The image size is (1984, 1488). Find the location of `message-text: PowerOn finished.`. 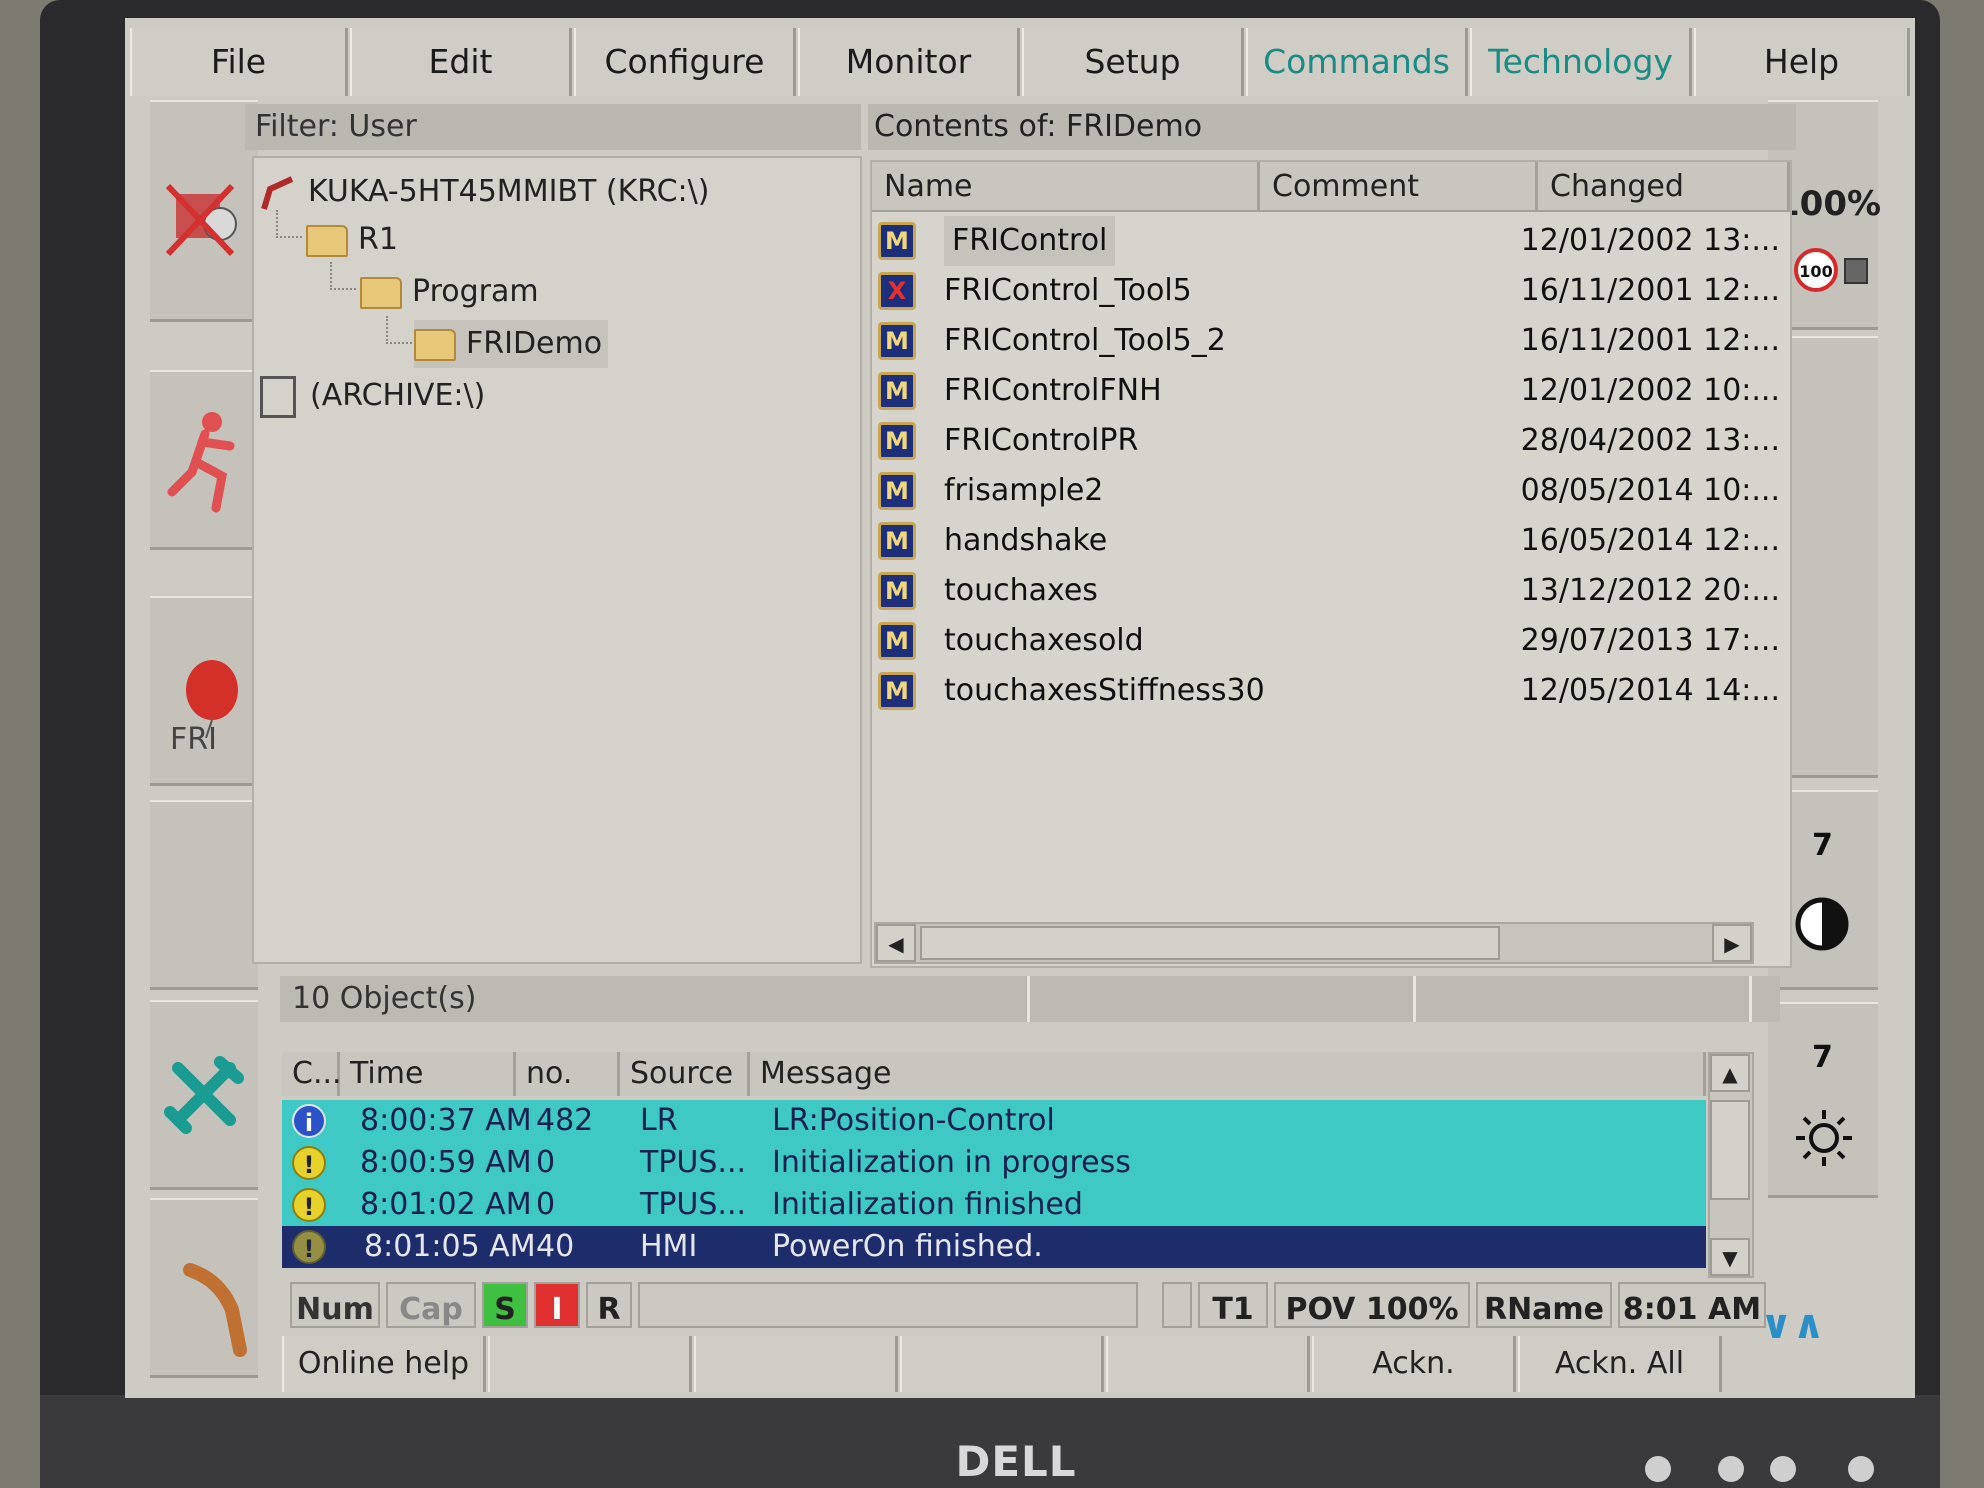

message-text: PowerOn finished. is located at coordinates (907, 1246).